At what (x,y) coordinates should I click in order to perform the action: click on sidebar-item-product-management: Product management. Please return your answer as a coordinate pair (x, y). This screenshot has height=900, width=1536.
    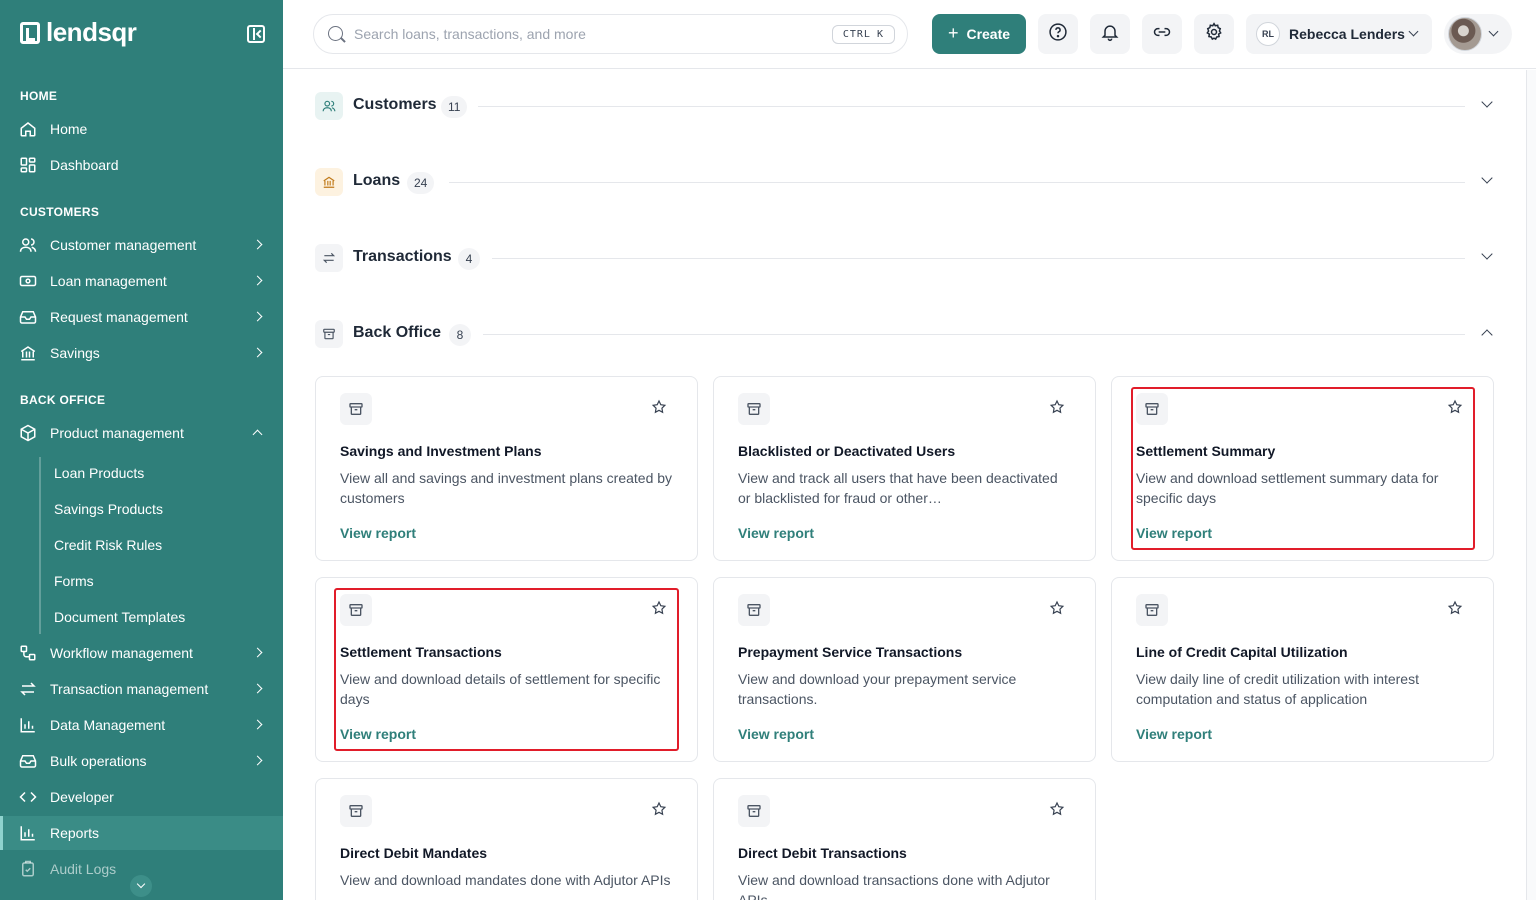
    Looking at the image, I should click on (141, 433).